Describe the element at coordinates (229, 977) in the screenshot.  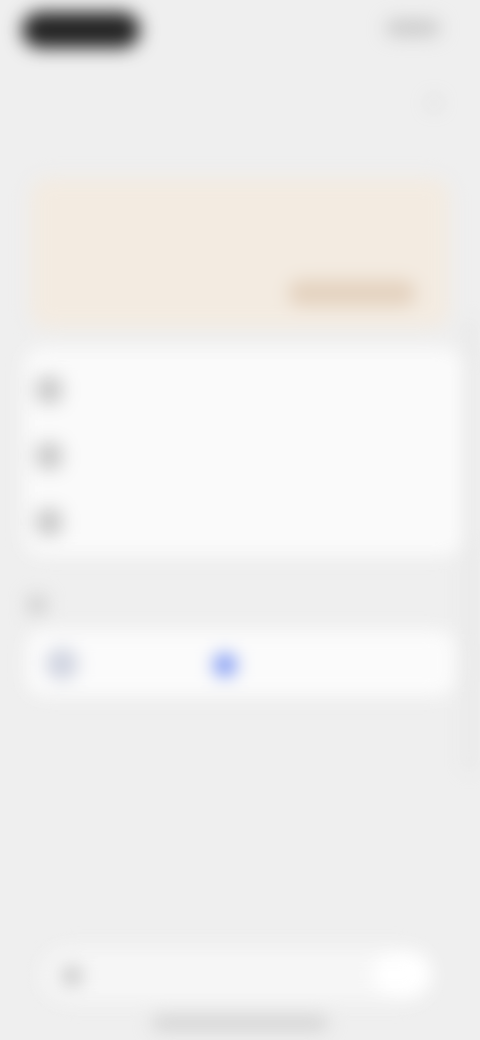
I see `message-input` at that location.